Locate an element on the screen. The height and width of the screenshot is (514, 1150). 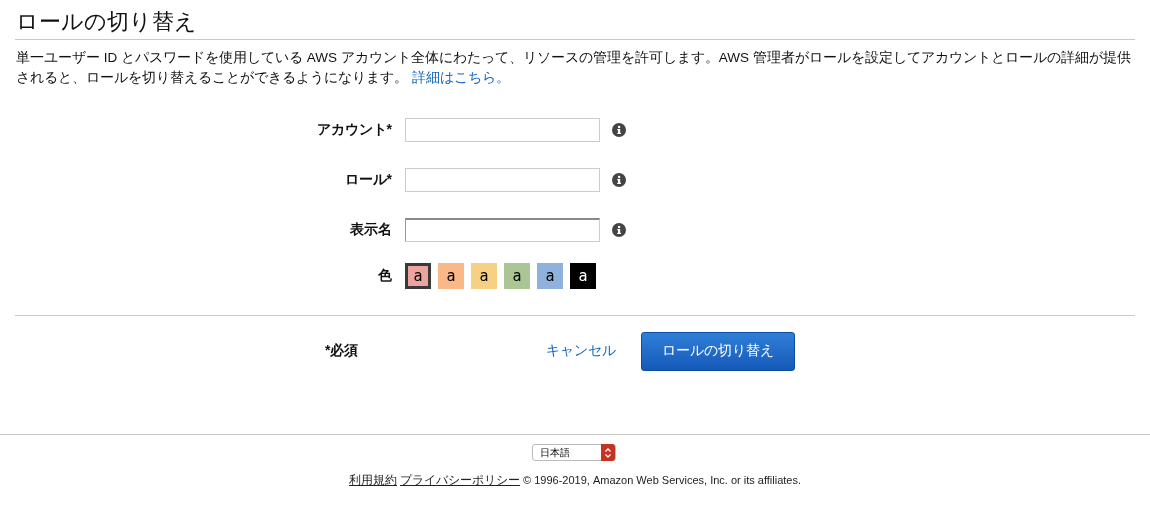
copyright-text: © 1996-2019, Amazon Web Services, Inc. or its affiliates. is located at coordinates (662, 480).